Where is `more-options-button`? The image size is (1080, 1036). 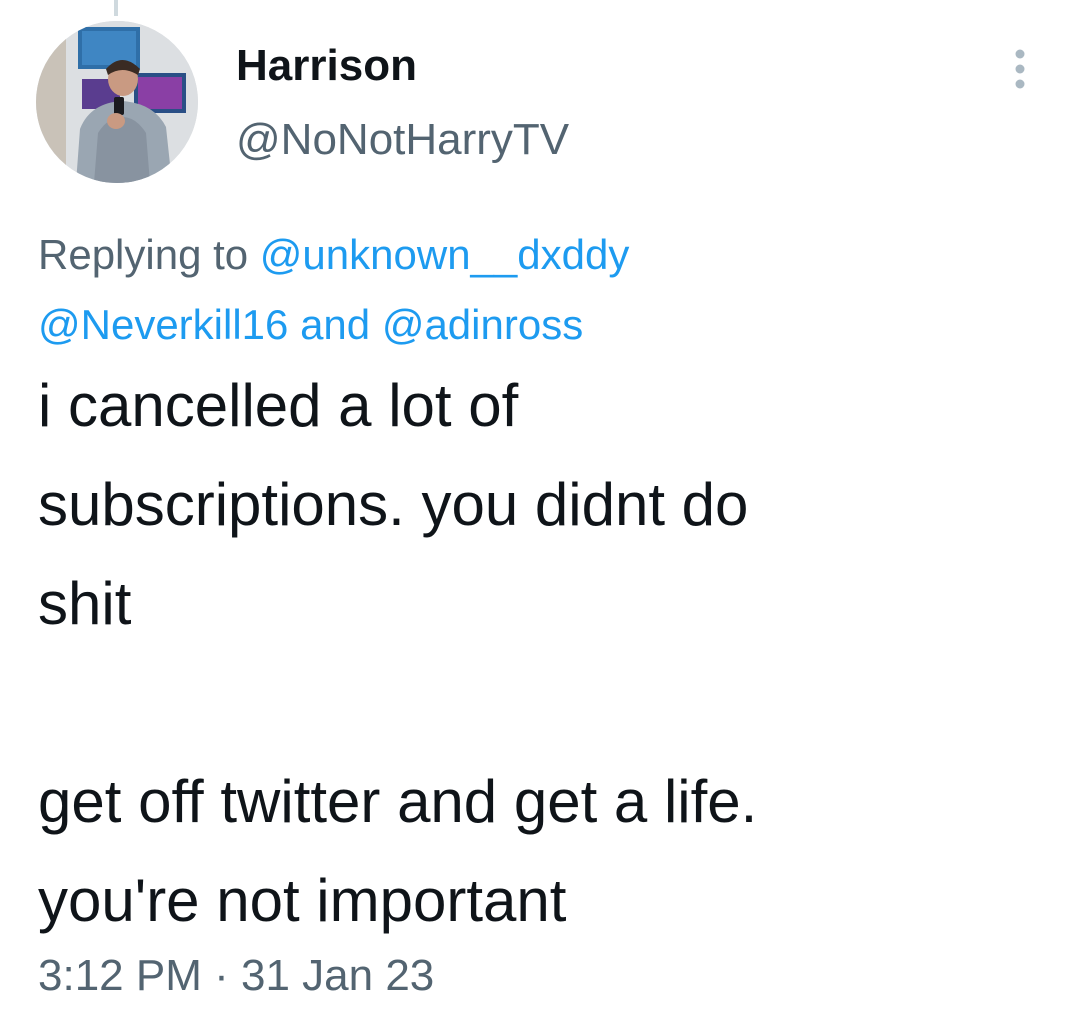 more-options-button is located at coordinates (1020, 69).